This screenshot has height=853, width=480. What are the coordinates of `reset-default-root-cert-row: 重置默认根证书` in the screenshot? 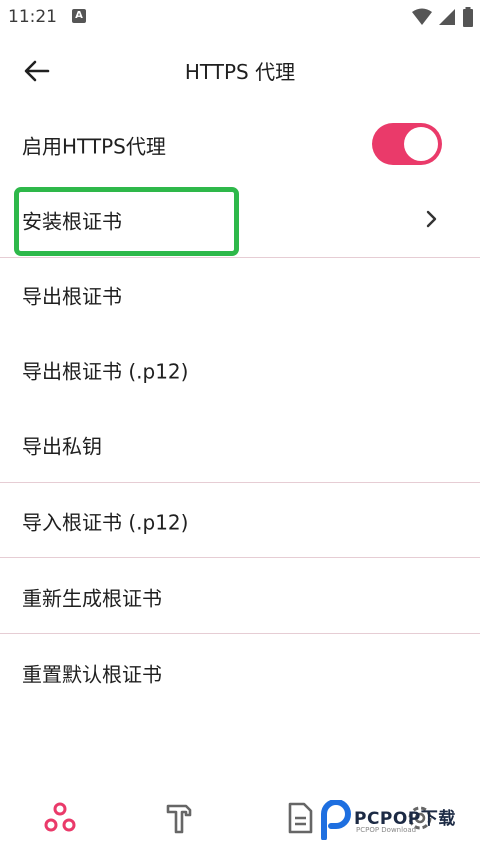 It's located at (240, 673).